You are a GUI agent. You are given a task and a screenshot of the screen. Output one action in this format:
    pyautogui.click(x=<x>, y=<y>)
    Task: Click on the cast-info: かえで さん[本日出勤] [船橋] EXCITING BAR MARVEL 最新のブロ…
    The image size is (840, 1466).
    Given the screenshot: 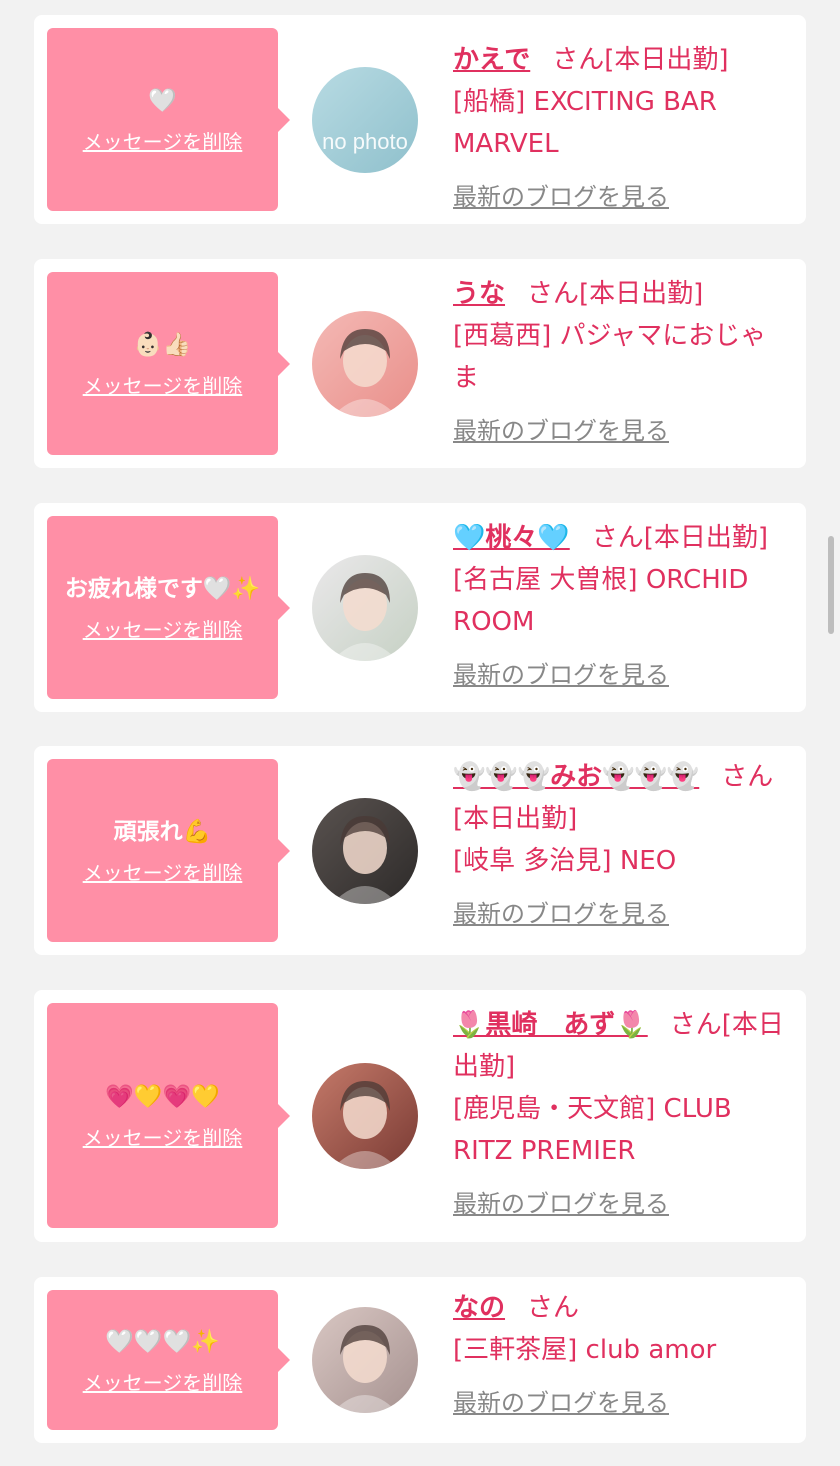 What is the action you would take?
    pyautogui.click(x=620, y=128)
    